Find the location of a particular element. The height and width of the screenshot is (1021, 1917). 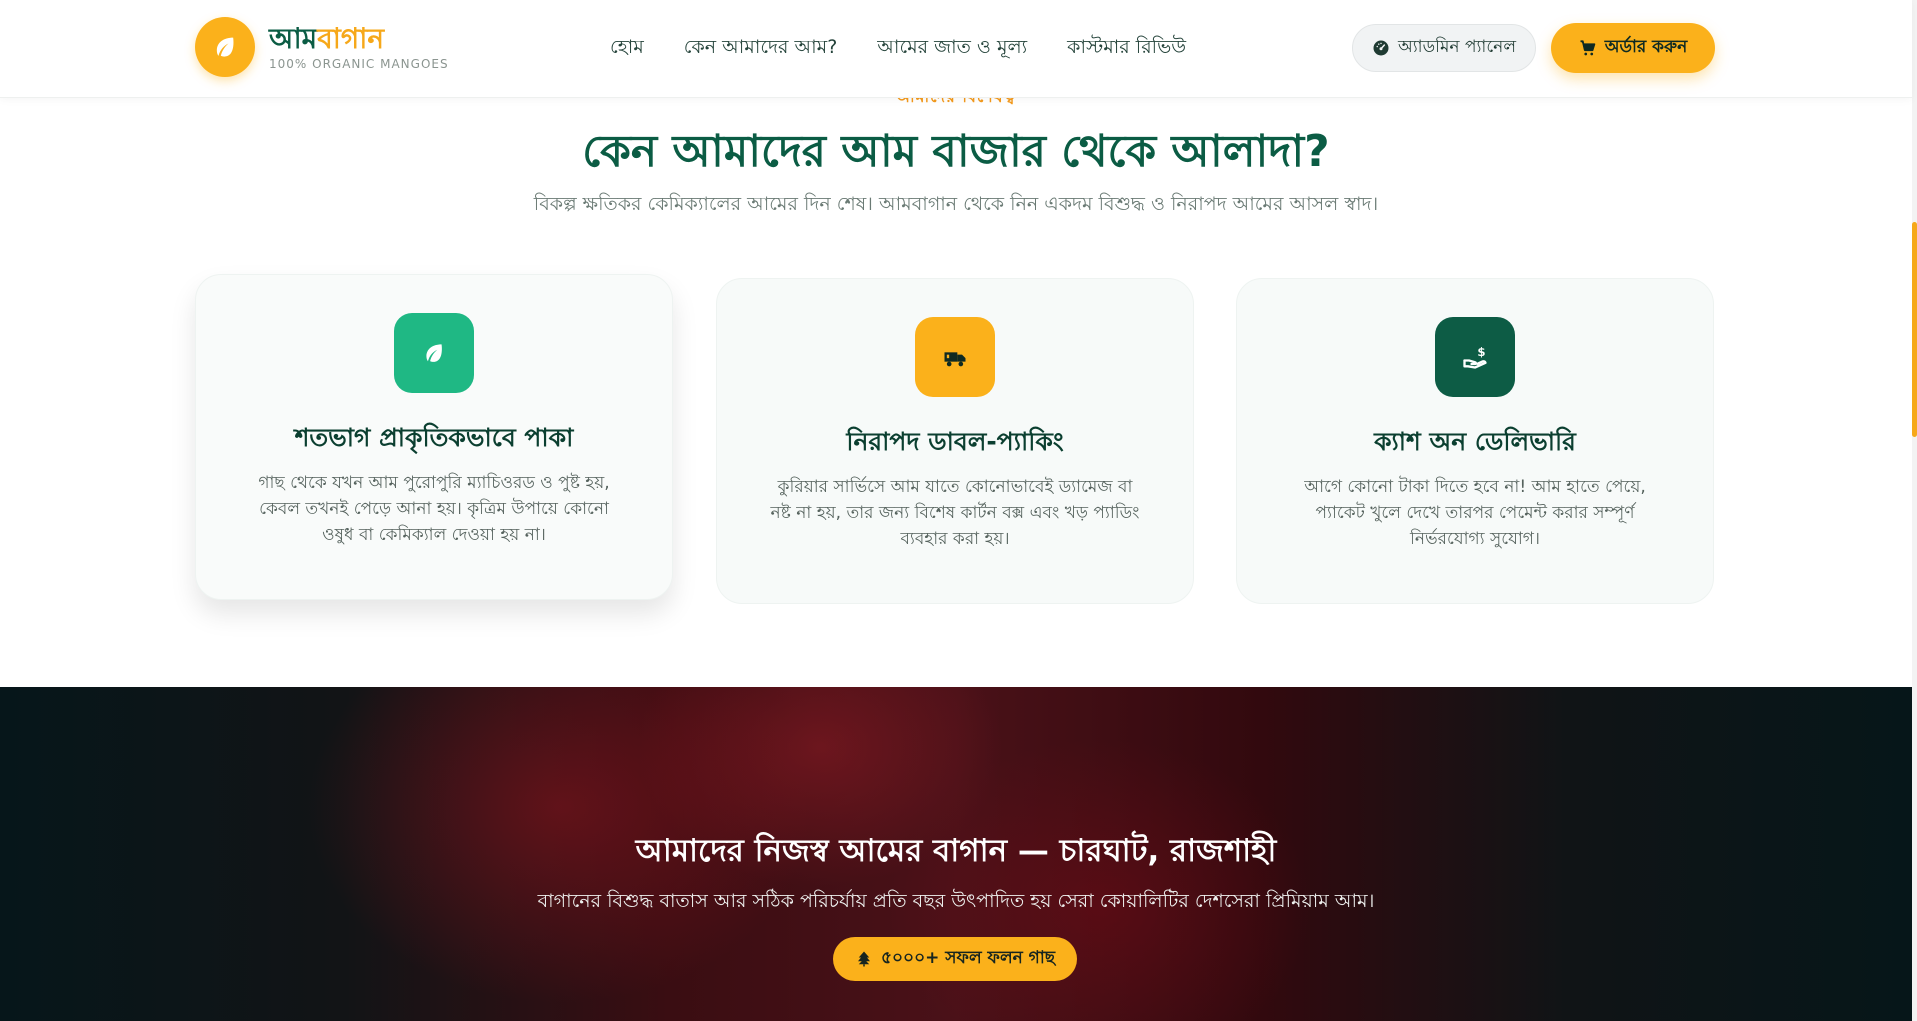

logo-badge is located at coordinates (225, 47).